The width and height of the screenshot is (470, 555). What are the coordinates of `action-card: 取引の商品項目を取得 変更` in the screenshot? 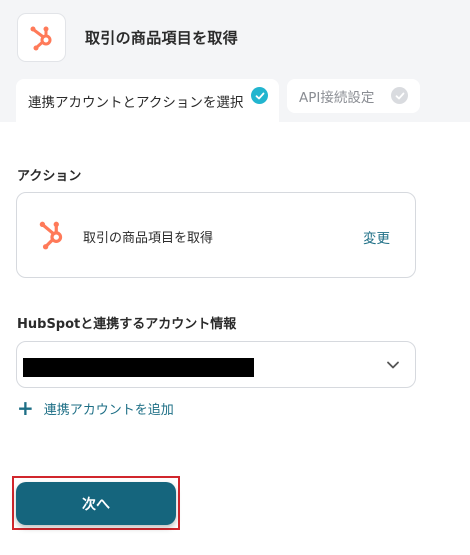 It's located at (216, 235).